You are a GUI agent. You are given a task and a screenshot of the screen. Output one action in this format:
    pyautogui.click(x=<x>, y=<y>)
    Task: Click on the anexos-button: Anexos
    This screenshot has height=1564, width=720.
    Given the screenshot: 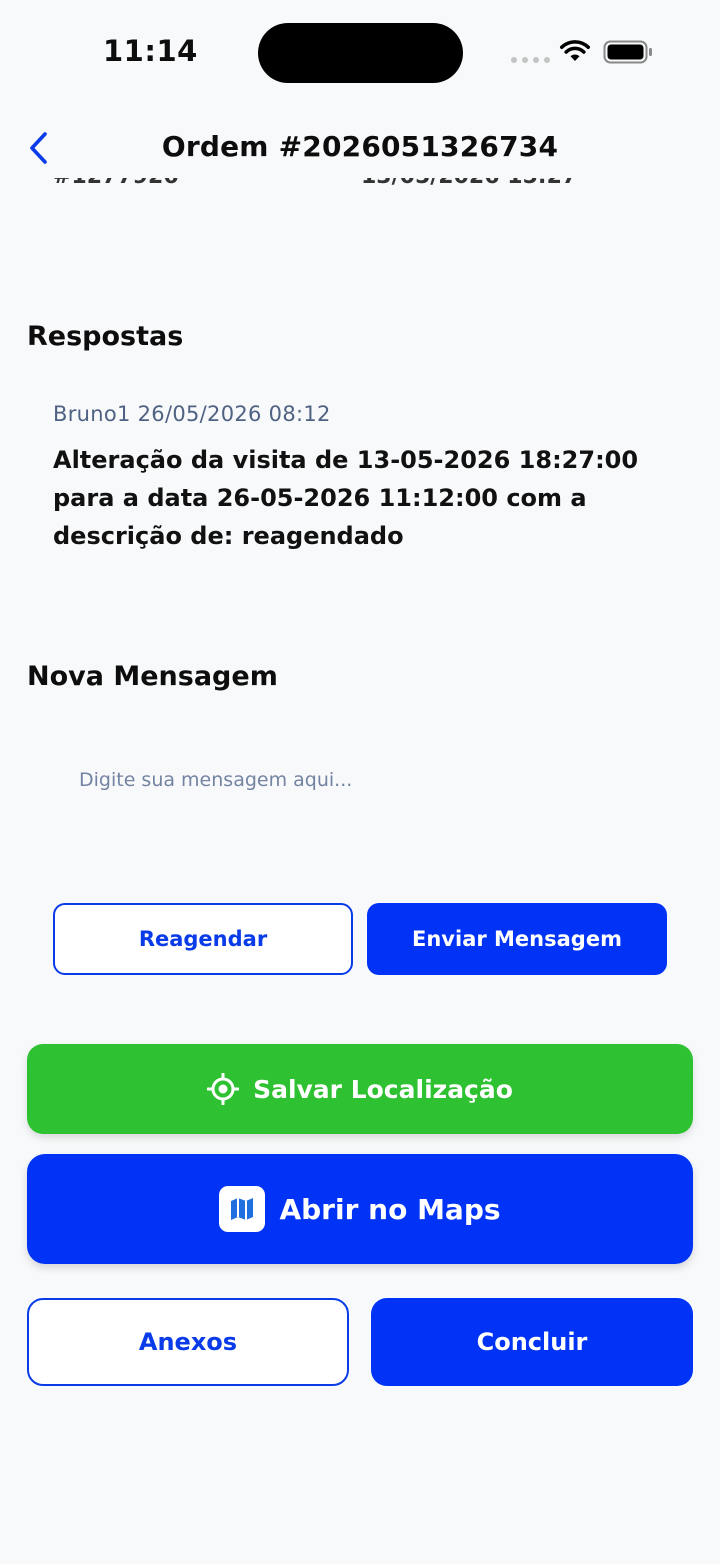 What is the action you would take?
    pyautogui.click(x=188, y=1342)
    